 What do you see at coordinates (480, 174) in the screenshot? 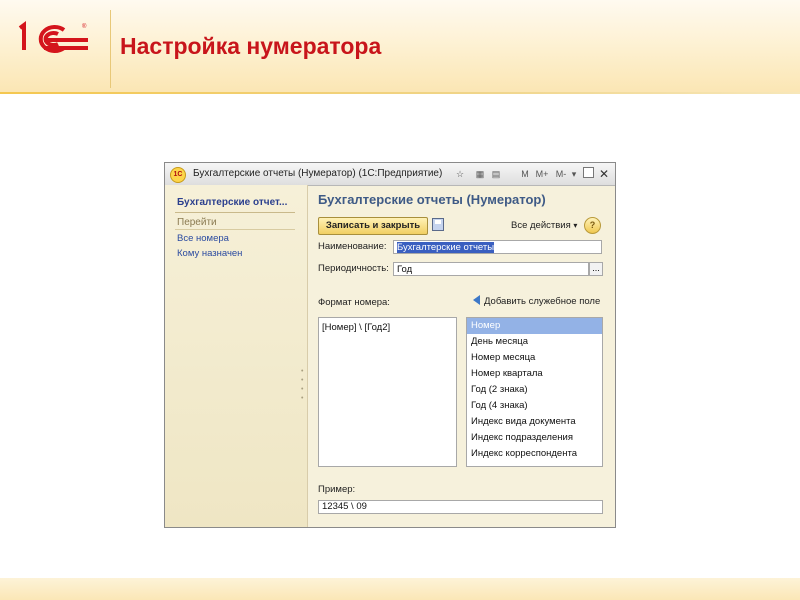
I see `calculator-icon: ▦` at bounding box center [480, 174].